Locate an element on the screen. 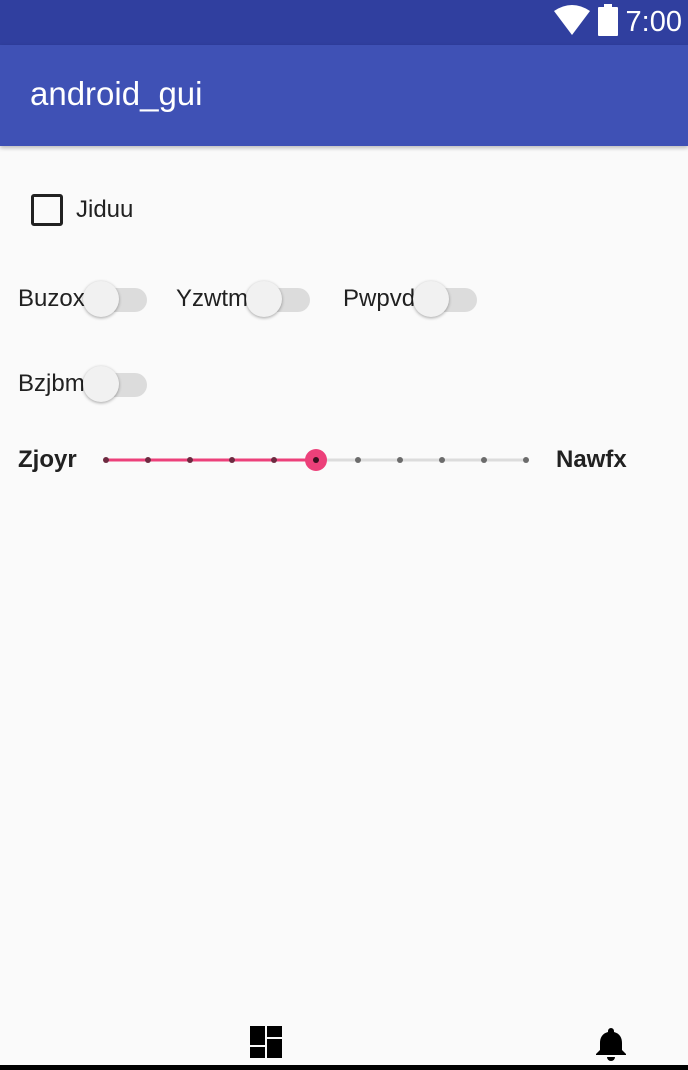 Image resolution: width=688 pixels, height=1070 pixels. status-icons: 7:00 is located at coordinates (617, 22).